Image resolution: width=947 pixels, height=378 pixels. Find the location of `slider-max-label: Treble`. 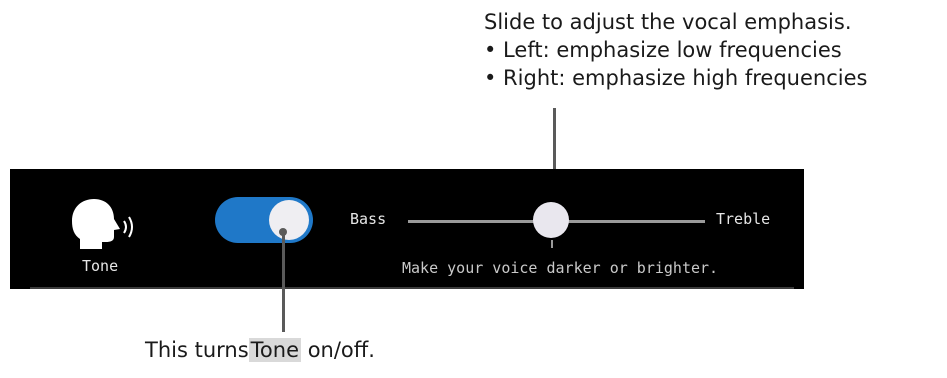

slider-max-label: Treble is located at coordinates (743, 219).